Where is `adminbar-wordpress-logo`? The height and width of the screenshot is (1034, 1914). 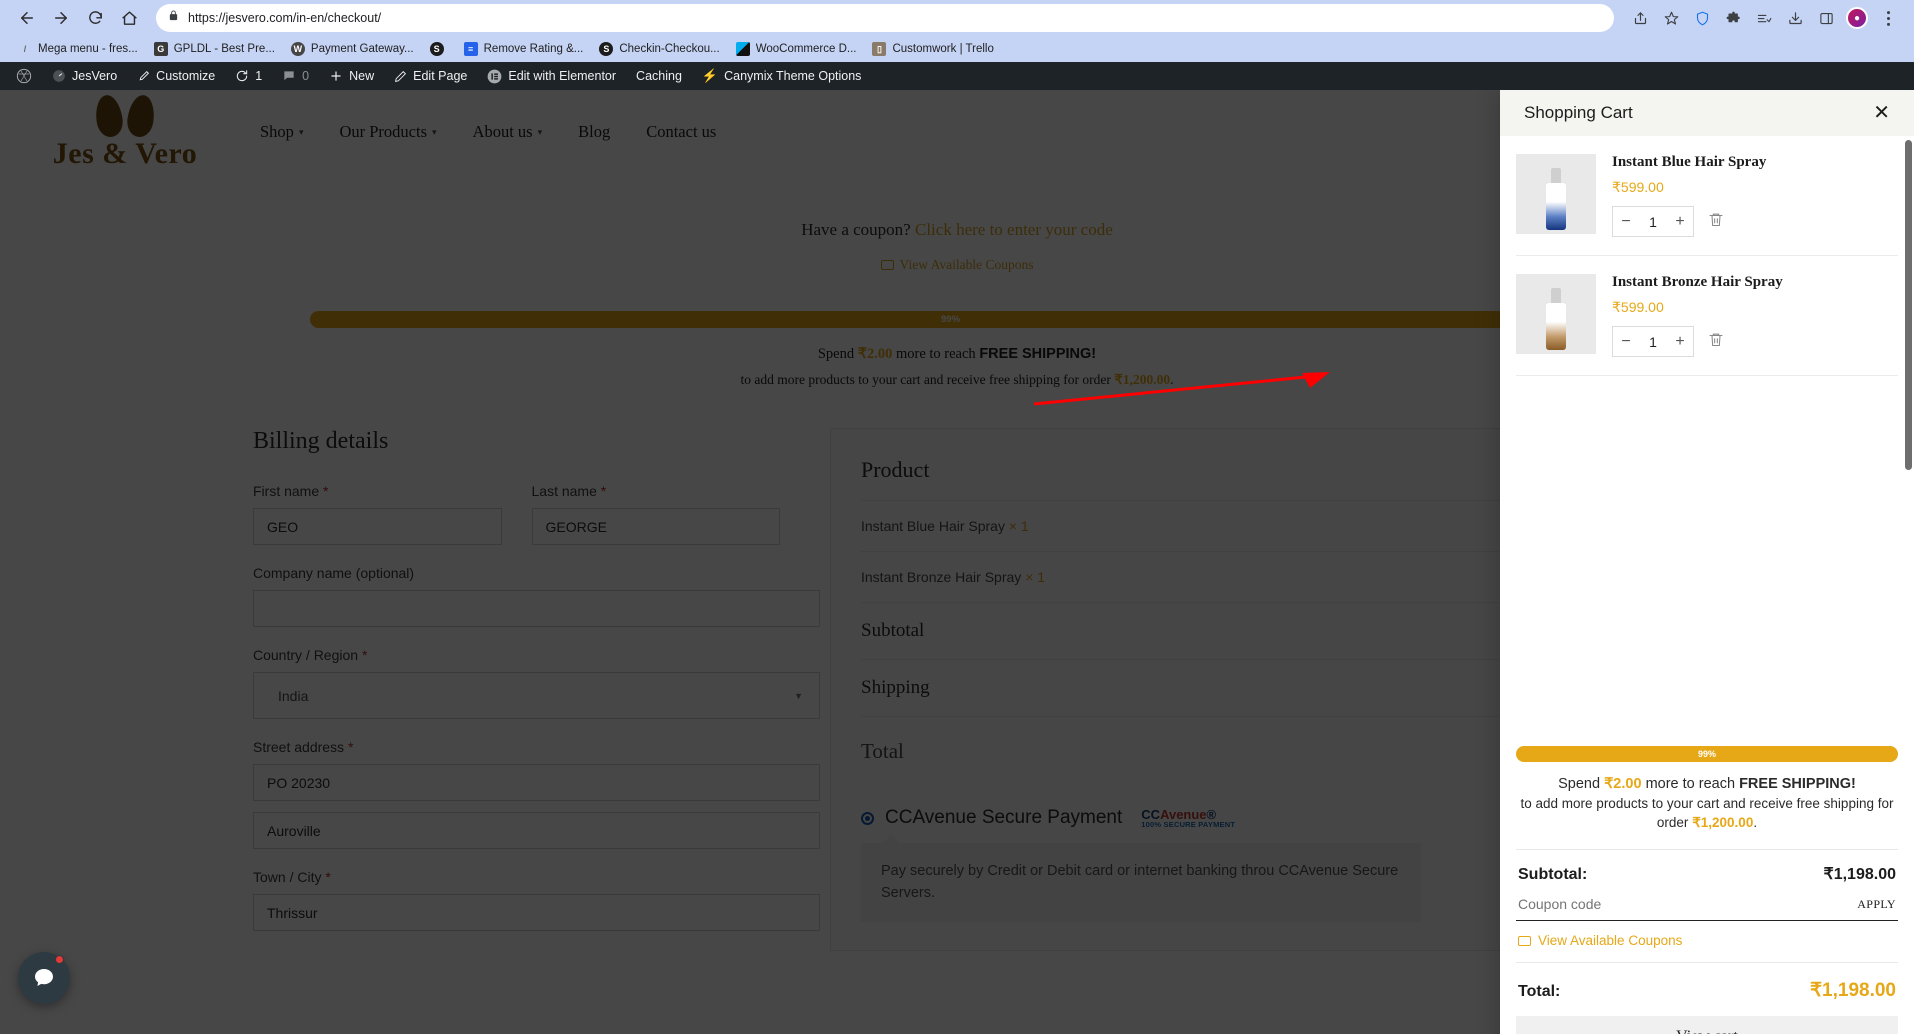
adminbar-wordpress-logo is located at coordinates (24, 76).